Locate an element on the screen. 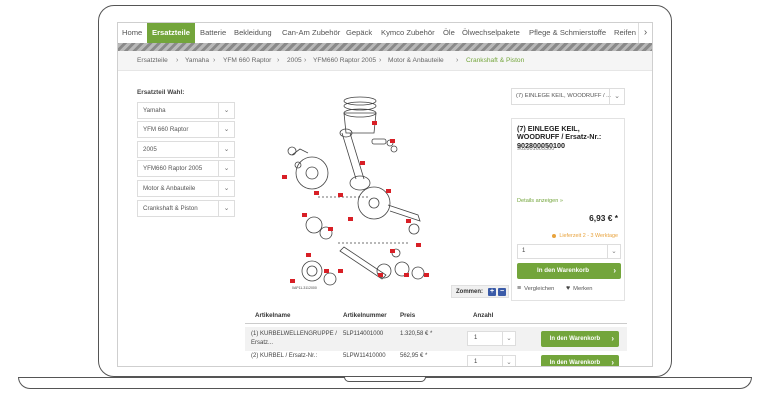  breadcrumb-current: Crankshaft & Piston is located at coordinates (495, 60).